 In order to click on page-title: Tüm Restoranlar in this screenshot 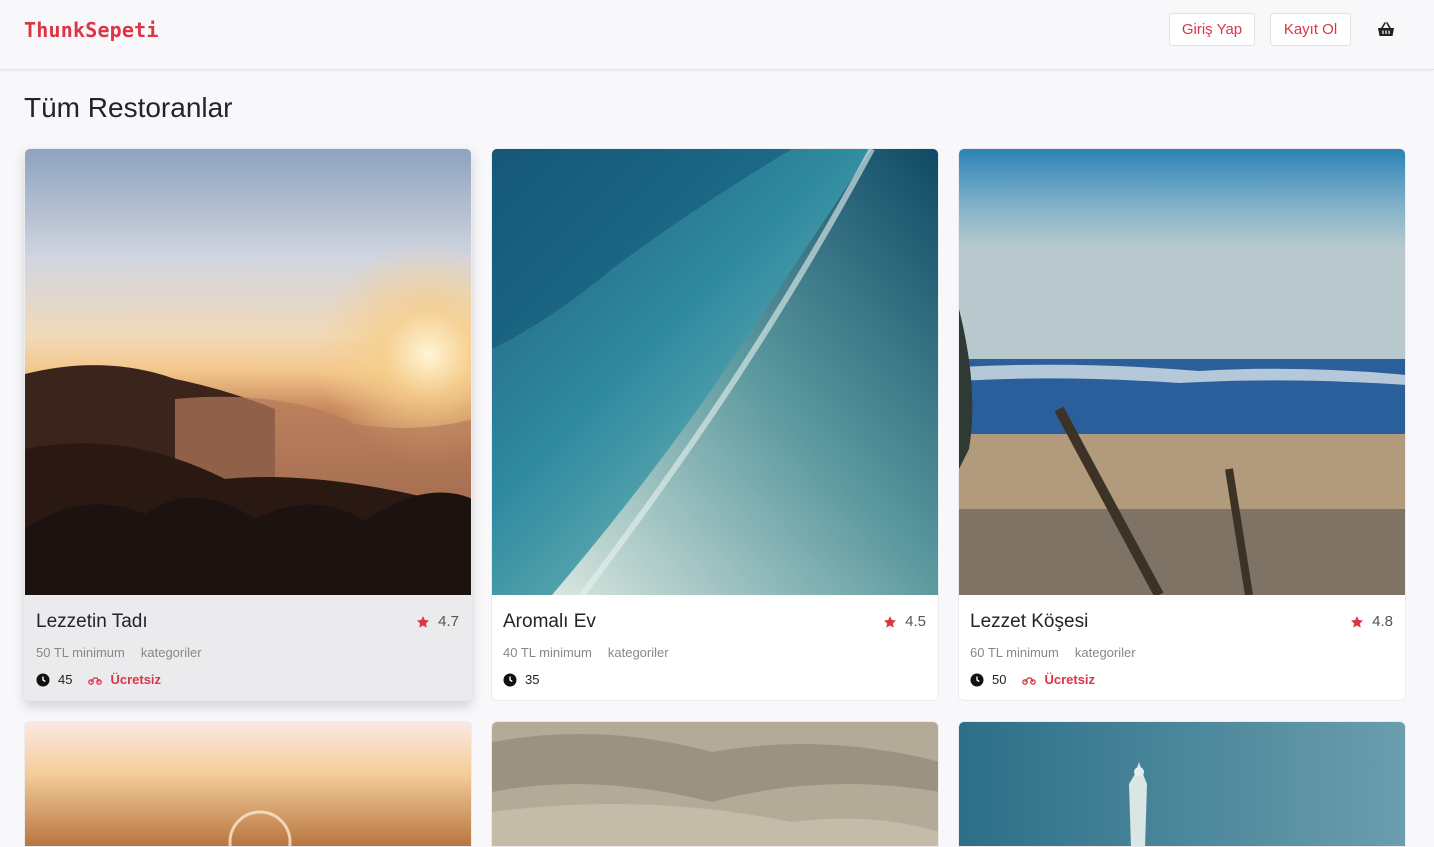, I will do `click(128, 107)`.